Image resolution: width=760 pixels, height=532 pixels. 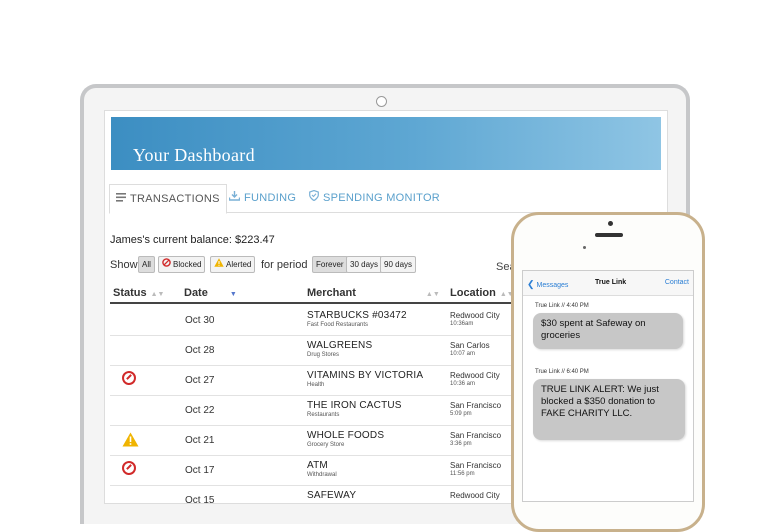 I want to click on phone-camera-icon, so click(x=610, y=223).